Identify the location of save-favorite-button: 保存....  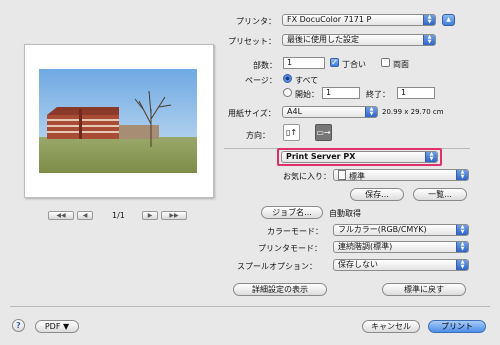
(377, 194).